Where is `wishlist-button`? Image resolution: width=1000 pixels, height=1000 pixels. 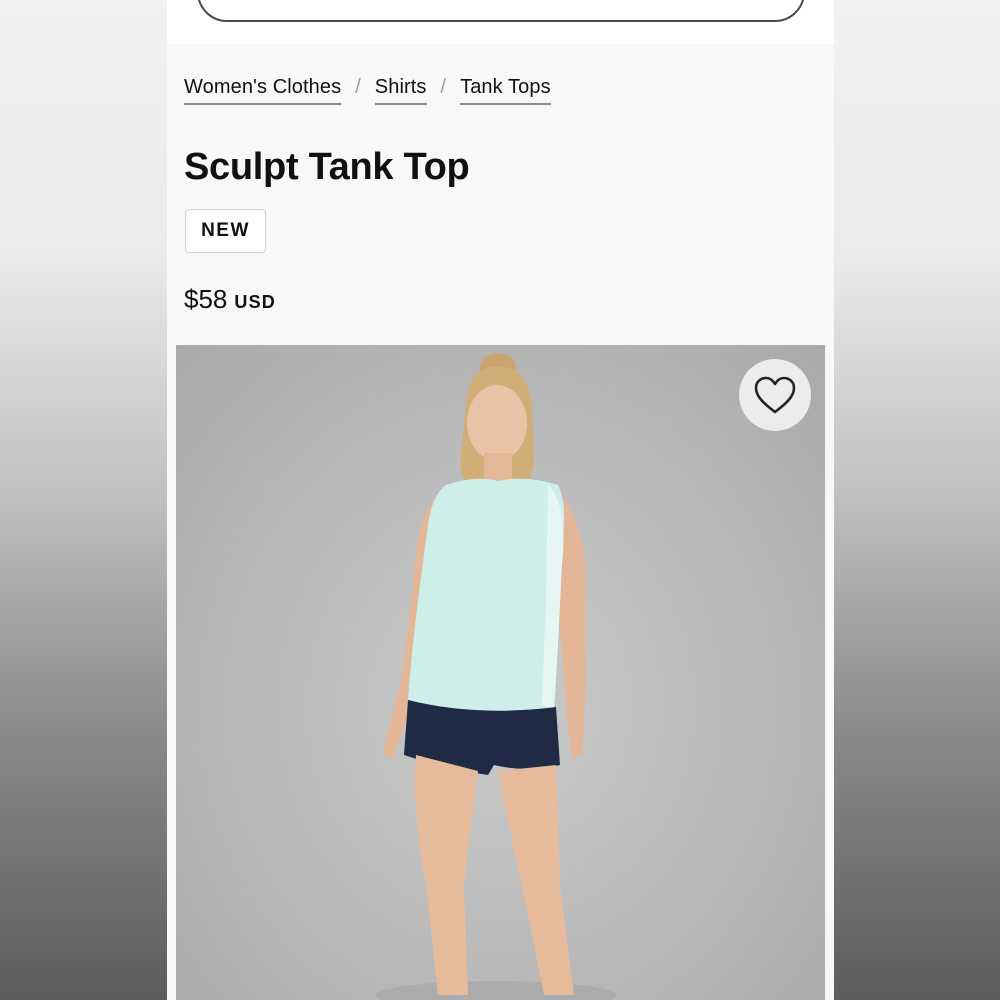 wishlist-button is located at coordinates (775, 395).